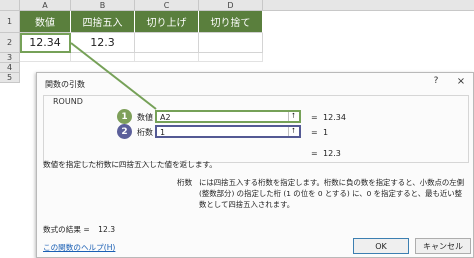 The image size is (474, 258). I want to click on arg2-equals: =, so click(314, 132).